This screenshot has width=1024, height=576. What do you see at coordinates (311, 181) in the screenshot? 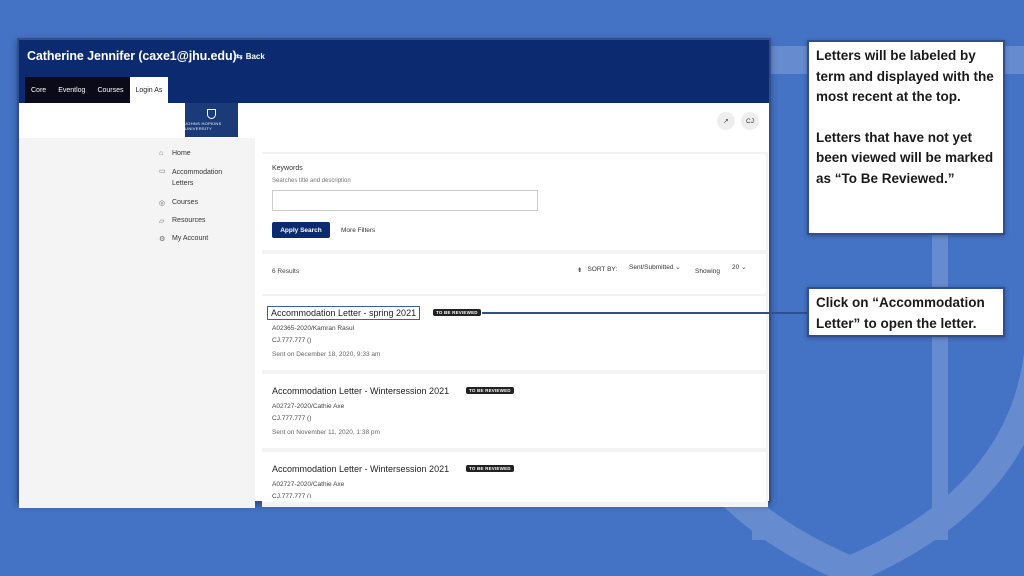
I see `keywords-sublabel: Searches title and description` at bounding box center [311, 181].